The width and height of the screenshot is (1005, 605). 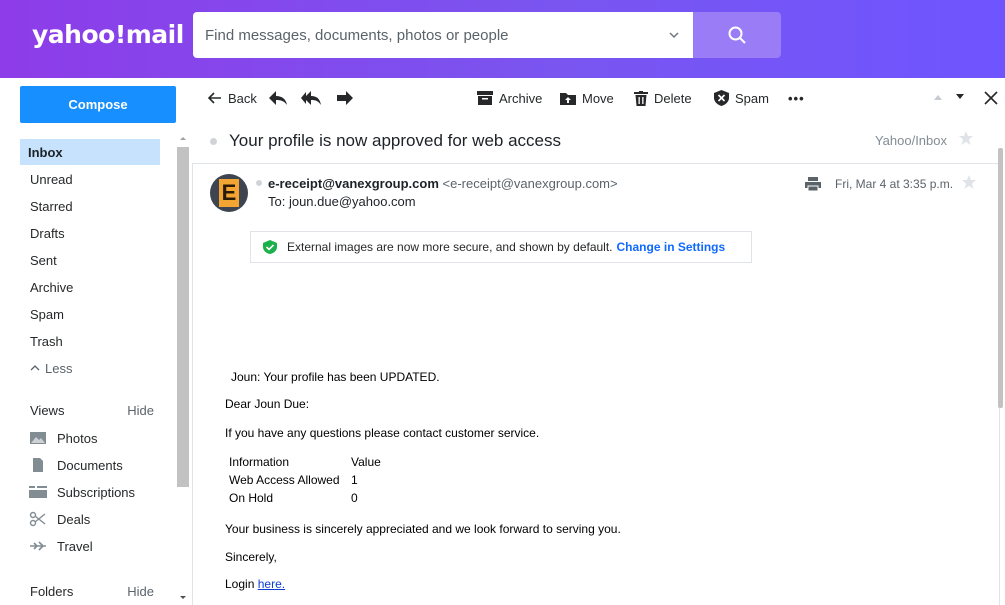 I want to click on change-in-settings-link: Change in Settings, so click(x=671, y=247).